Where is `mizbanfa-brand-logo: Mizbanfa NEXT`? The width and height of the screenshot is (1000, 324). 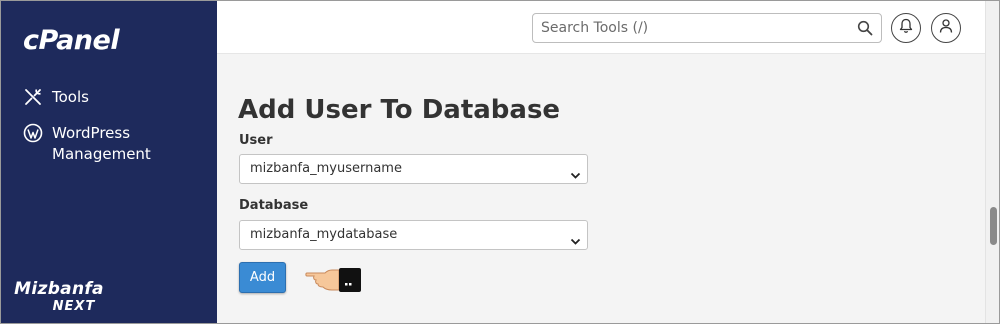
mizbanfa-brand-logo: Mizbanfa NEXT is located at coordinates (59, 296).